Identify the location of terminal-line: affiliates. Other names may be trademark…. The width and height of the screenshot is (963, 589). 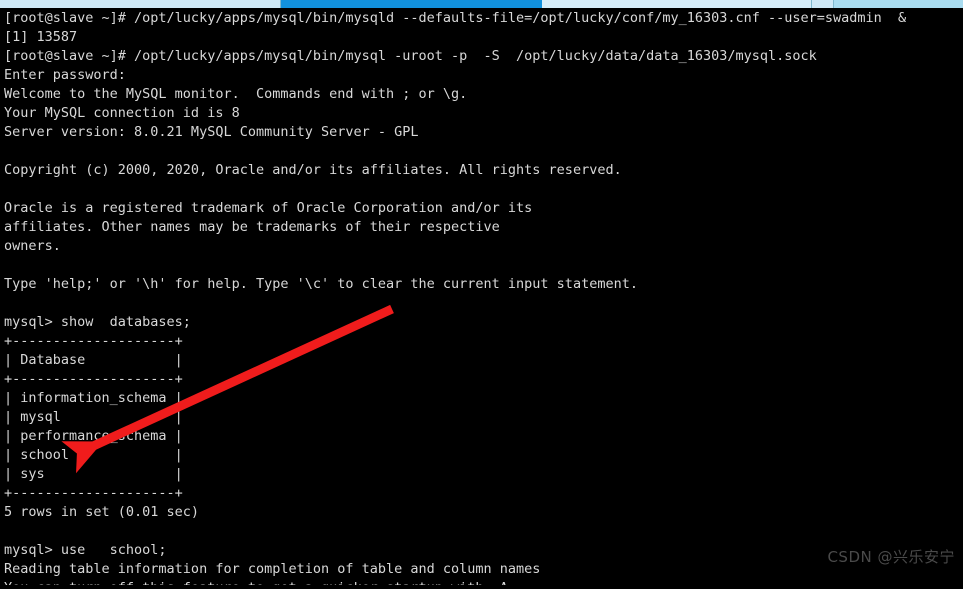
(483, 227).